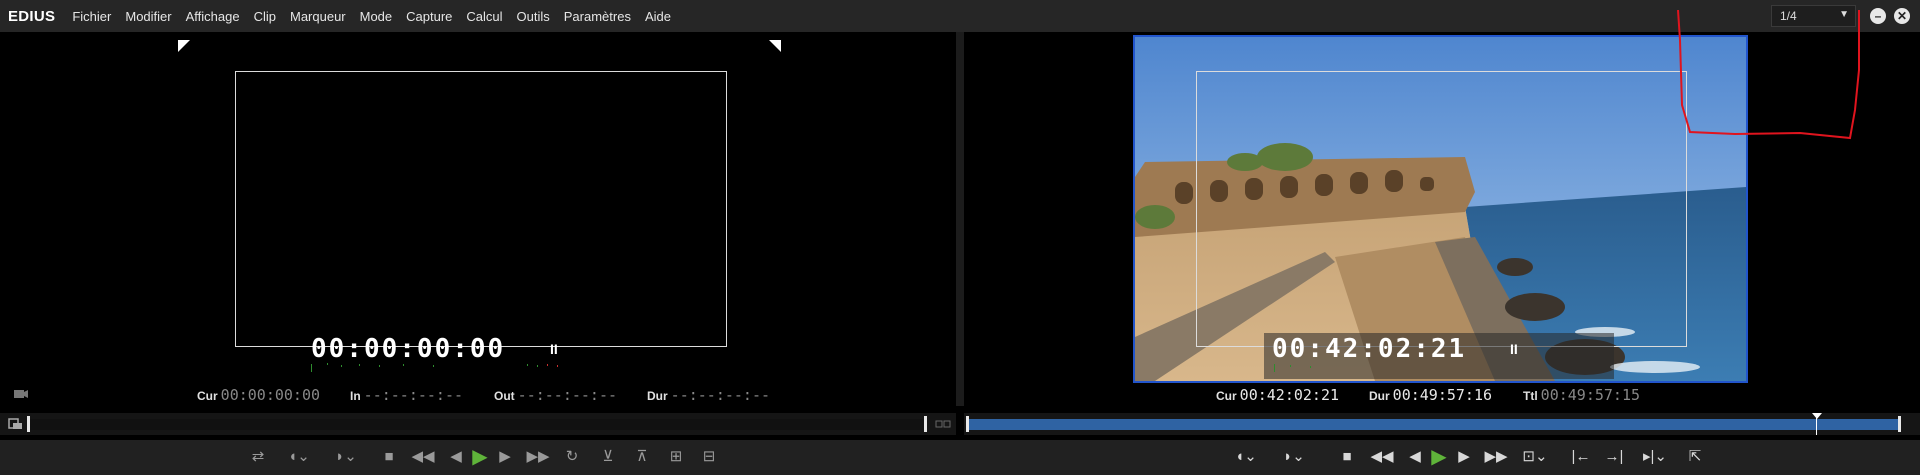  What do you see at coordinates (408, 349) in the screenshot?
I see `player-timecode-overlay: 00:00:00:00` at bounding box center [408, 349].